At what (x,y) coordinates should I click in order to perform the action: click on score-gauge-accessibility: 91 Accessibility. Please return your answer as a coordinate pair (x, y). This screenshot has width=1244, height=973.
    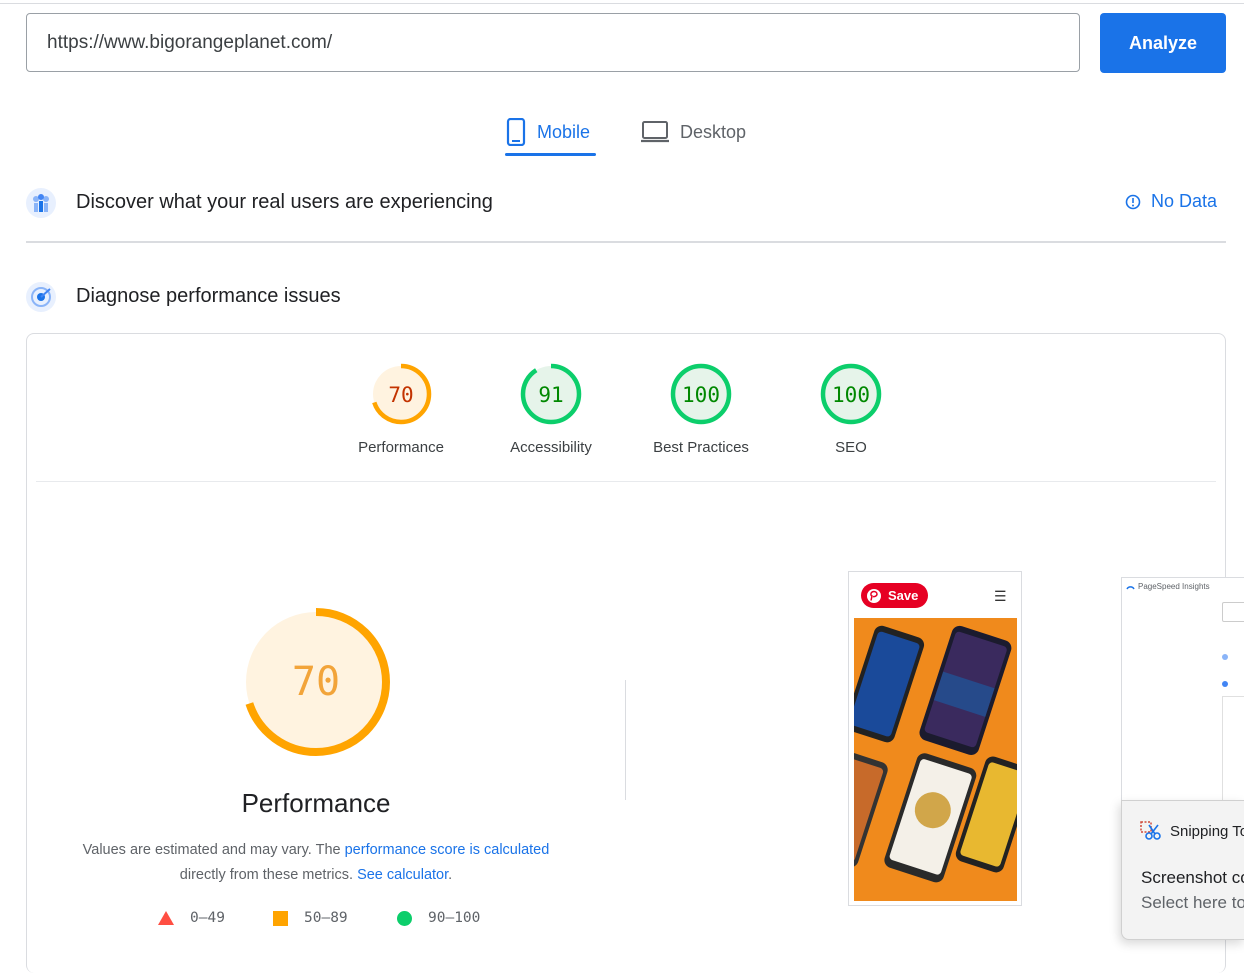
    Looking at the image, I should click on (551, 409).